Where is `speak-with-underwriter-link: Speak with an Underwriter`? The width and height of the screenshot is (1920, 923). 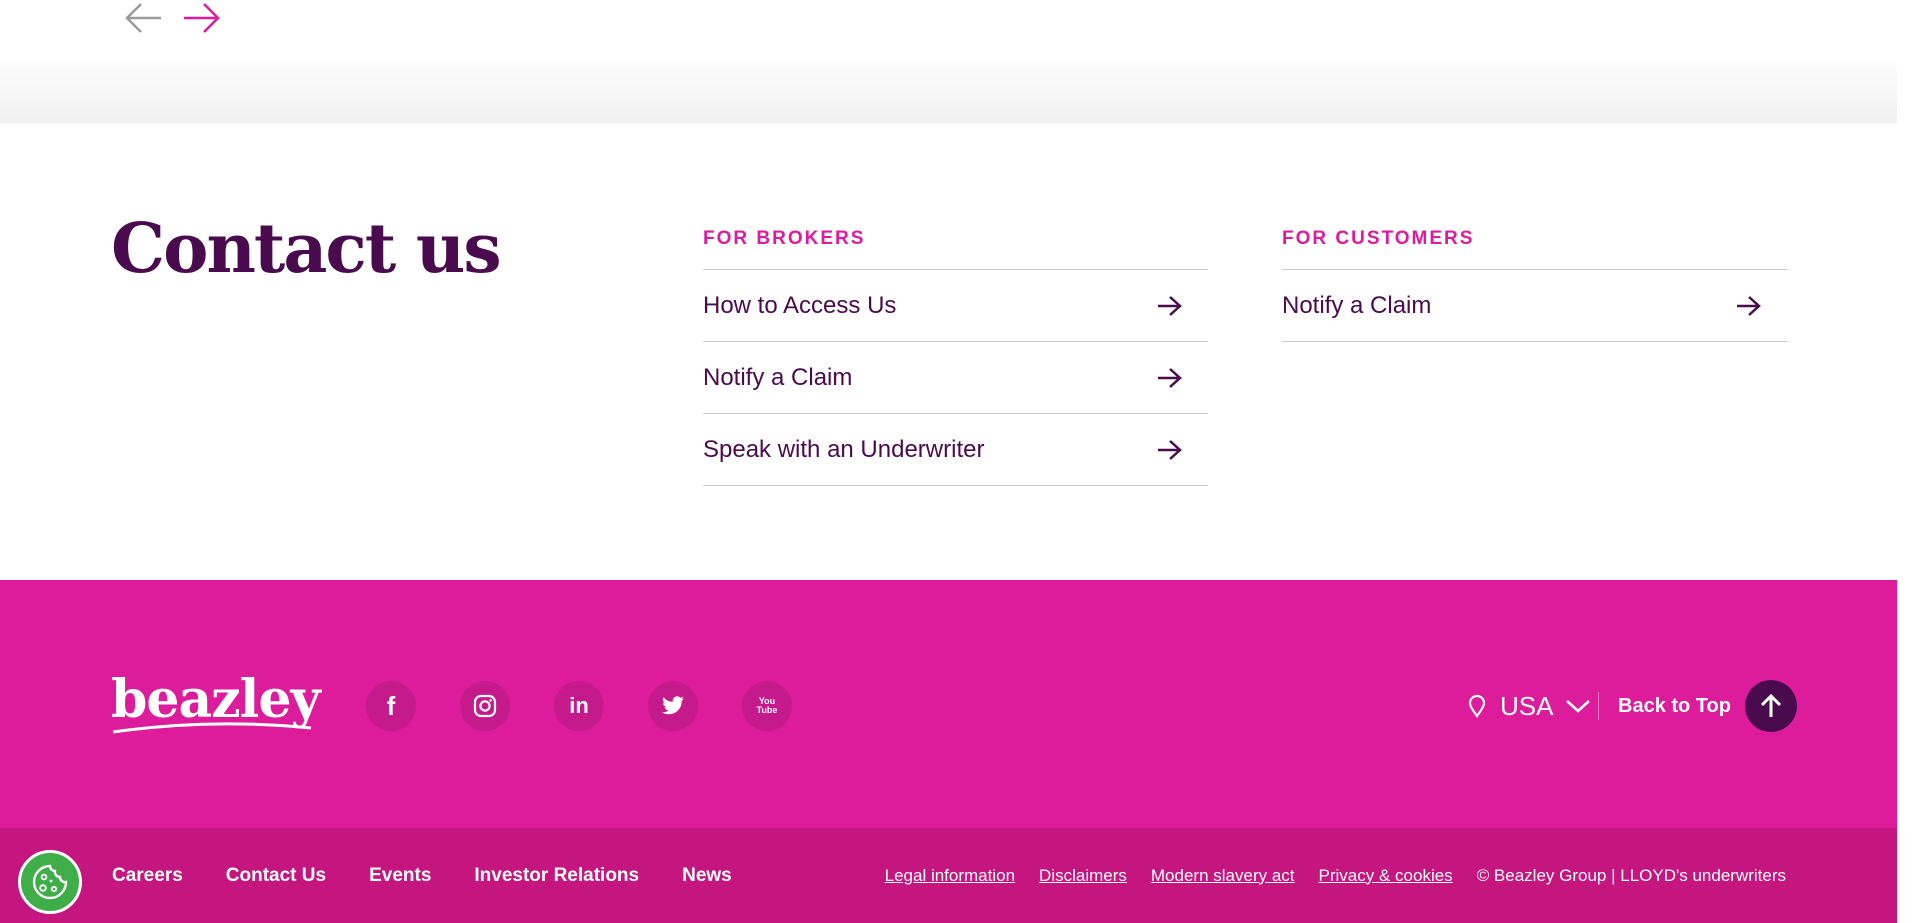 speak-with-underwriter-link: Speak with an Underwriter is located at coordinates (955, 450).